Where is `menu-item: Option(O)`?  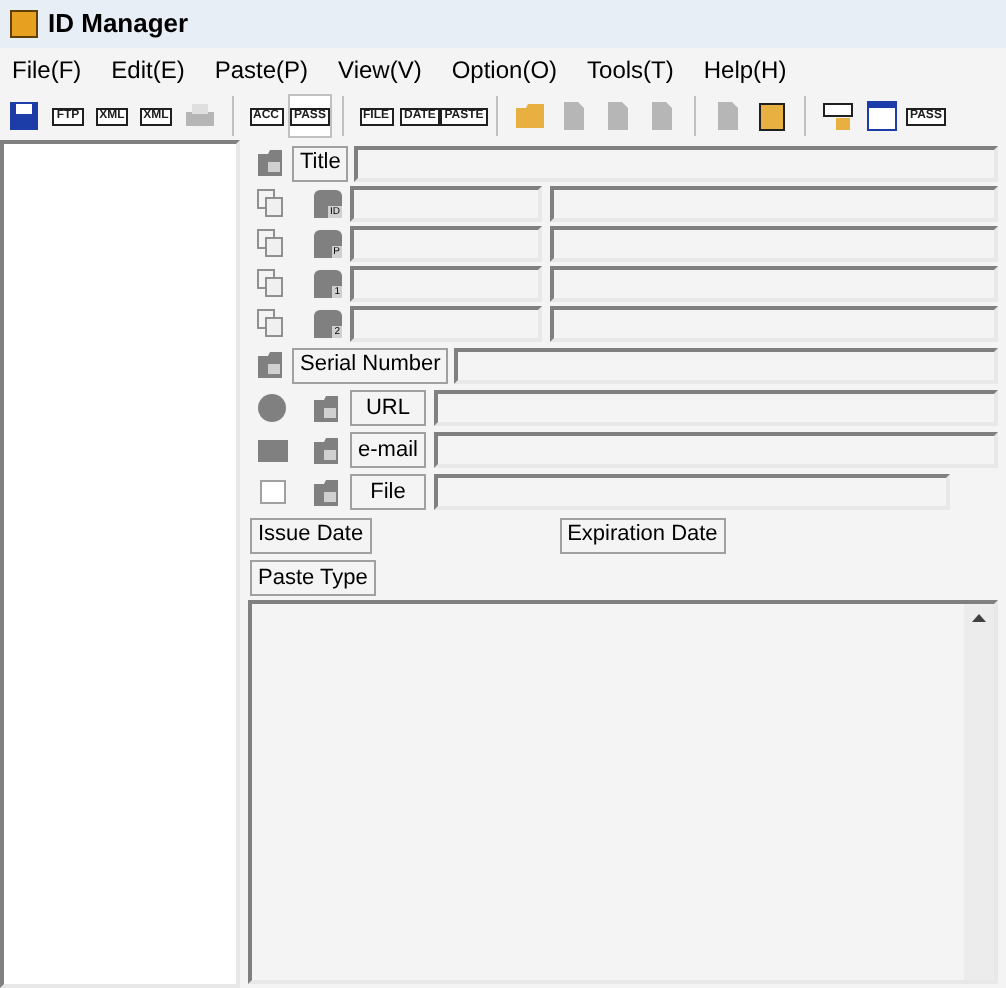
menu-item: Option(O) is located at coordinates (504, 70).